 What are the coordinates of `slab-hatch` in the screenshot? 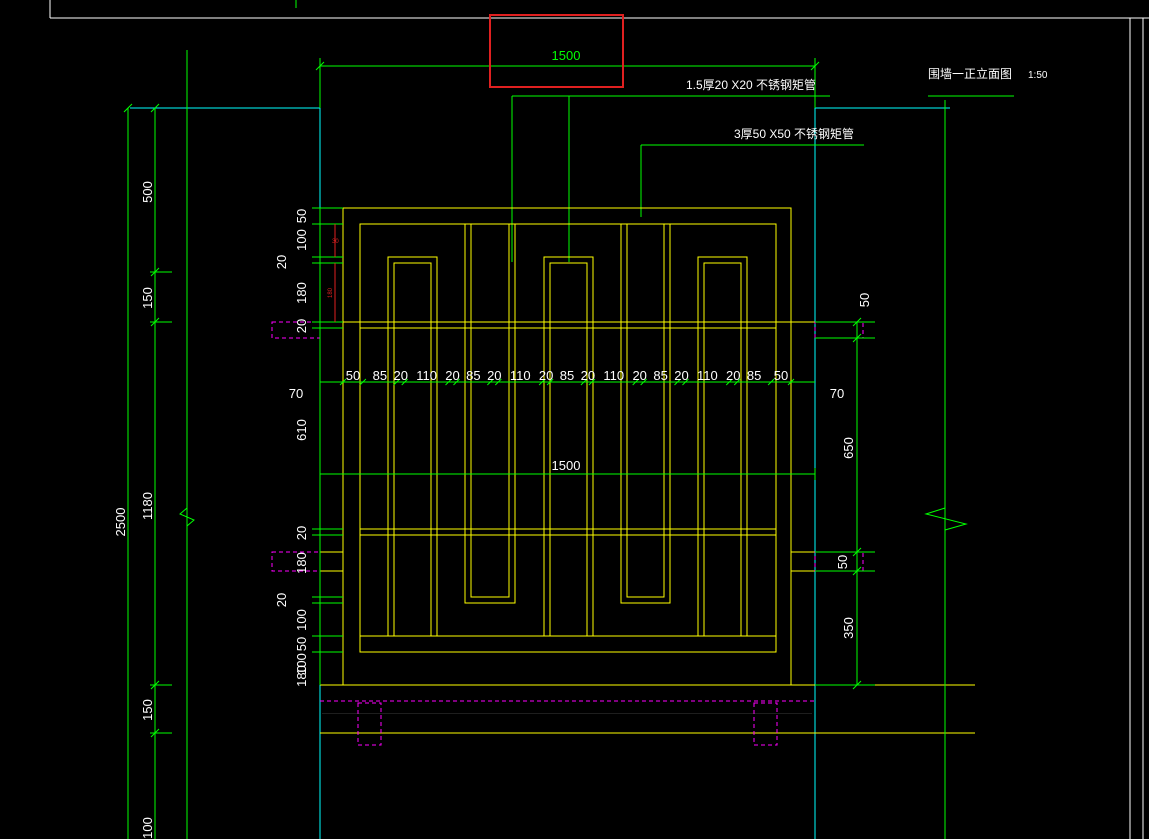 It's located at (567, 713).